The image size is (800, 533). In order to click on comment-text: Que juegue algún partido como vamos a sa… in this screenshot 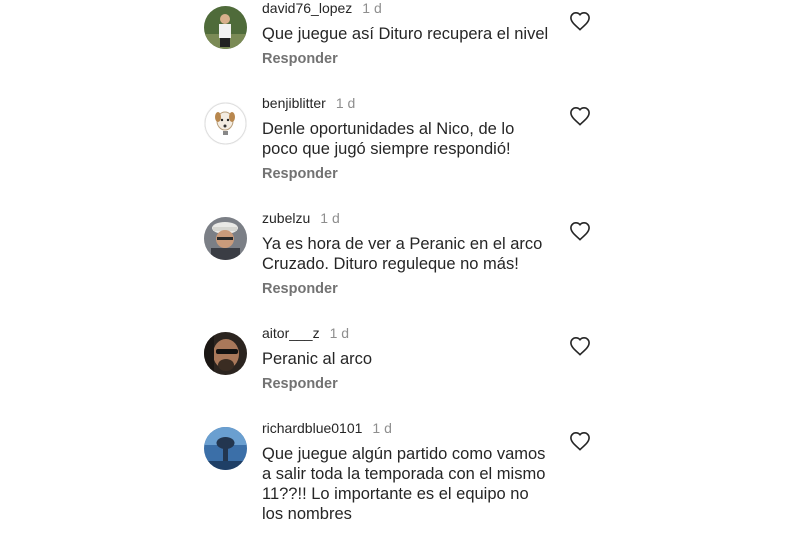, I will do `click(404, 484)`.